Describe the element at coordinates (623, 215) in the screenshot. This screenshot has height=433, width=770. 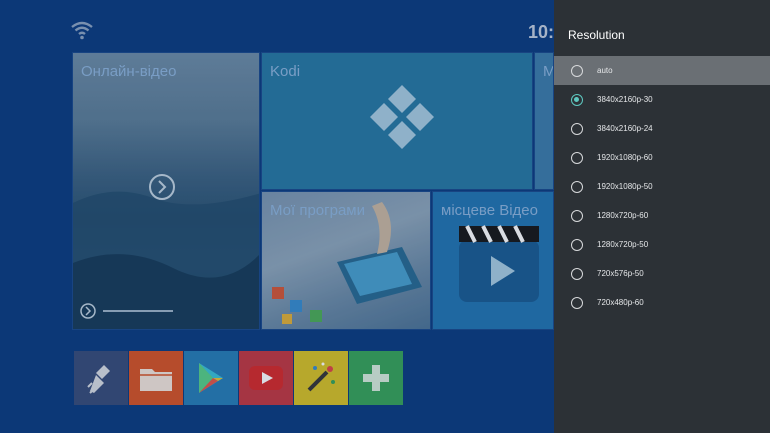
I see `resolution-option-label: 1280x720p-60` at that location.